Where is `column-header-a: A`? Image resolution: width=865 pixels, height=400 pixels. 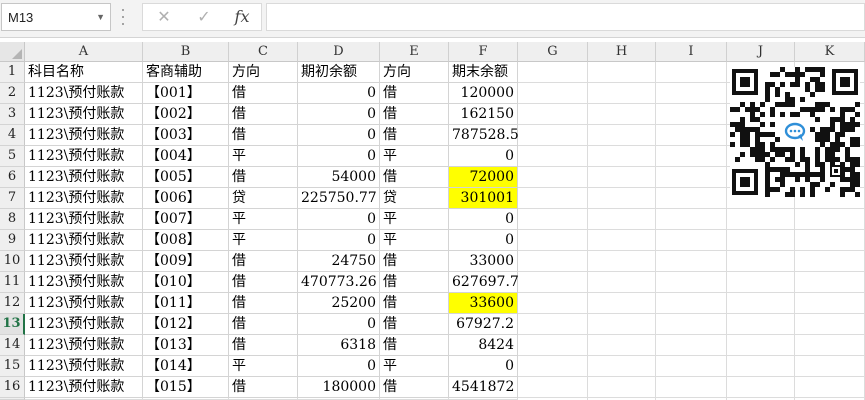 column-header-a: A is located at coordinates (84, 52).